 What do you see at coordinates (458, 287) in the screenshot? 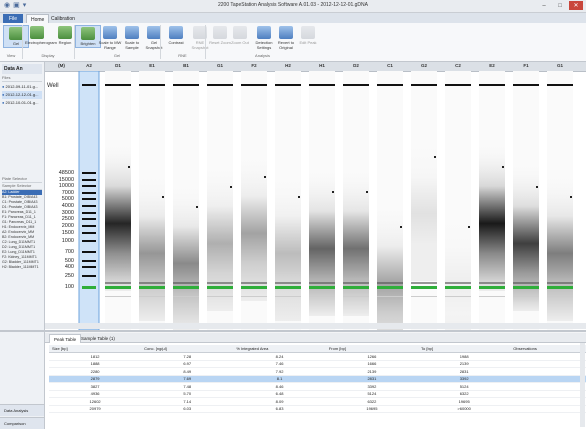
I see `lower-marker` at bounding box center [458, 287].